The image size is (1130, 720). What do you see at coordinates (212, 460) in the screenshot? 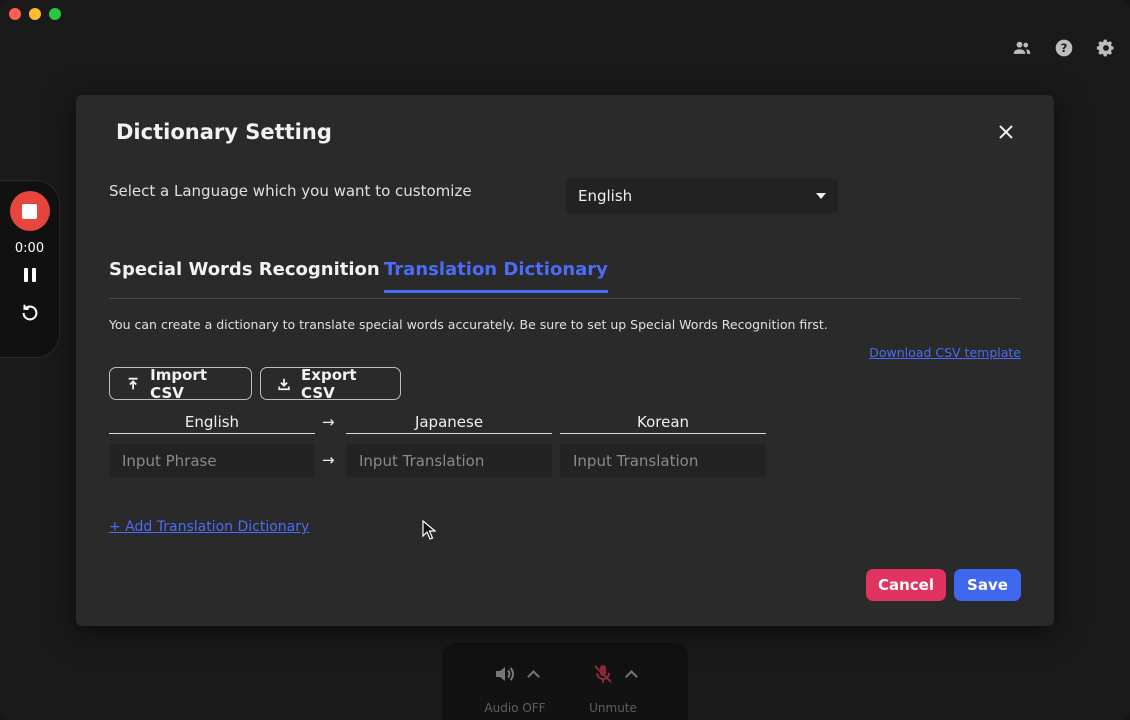
I see `phrase-input` at bounding box center [212, 460].